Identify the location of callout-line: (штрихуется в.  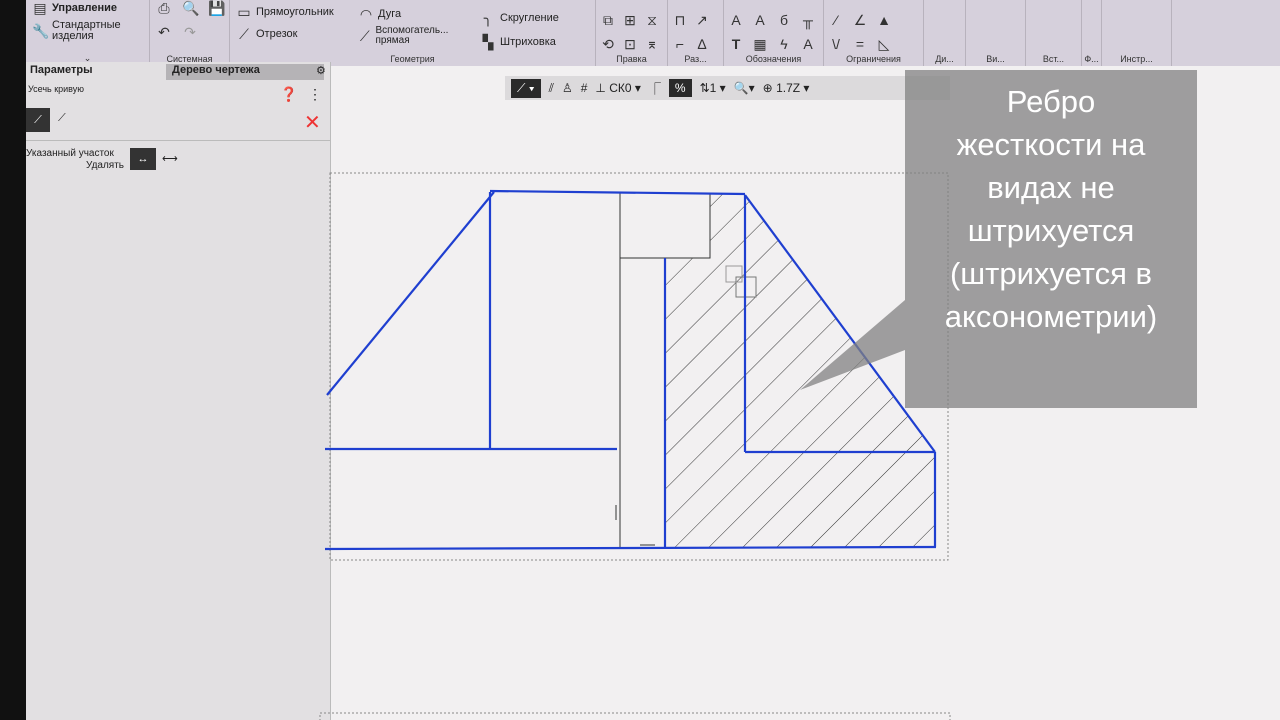
(1051, 273).